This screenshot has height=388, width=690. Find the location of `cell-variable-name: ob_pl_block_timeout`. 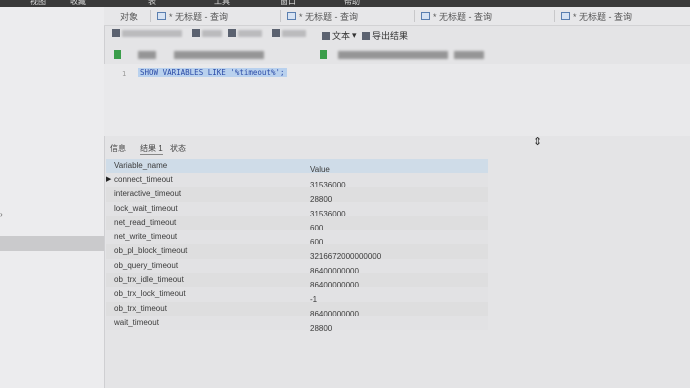

cell-variable-name: ob_pl_block_timeout is located at coordinates (150, 250).